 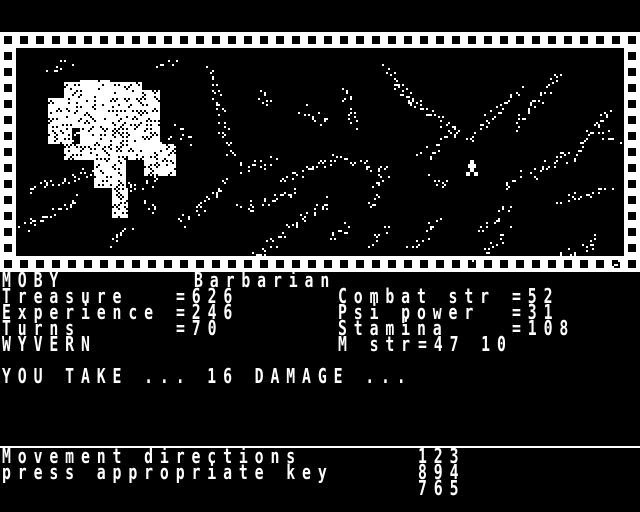 What do you see at coordinates (377, 344) in the screenshot?
I see `monster-strength-label: M str` at bounding box center [377, 344].